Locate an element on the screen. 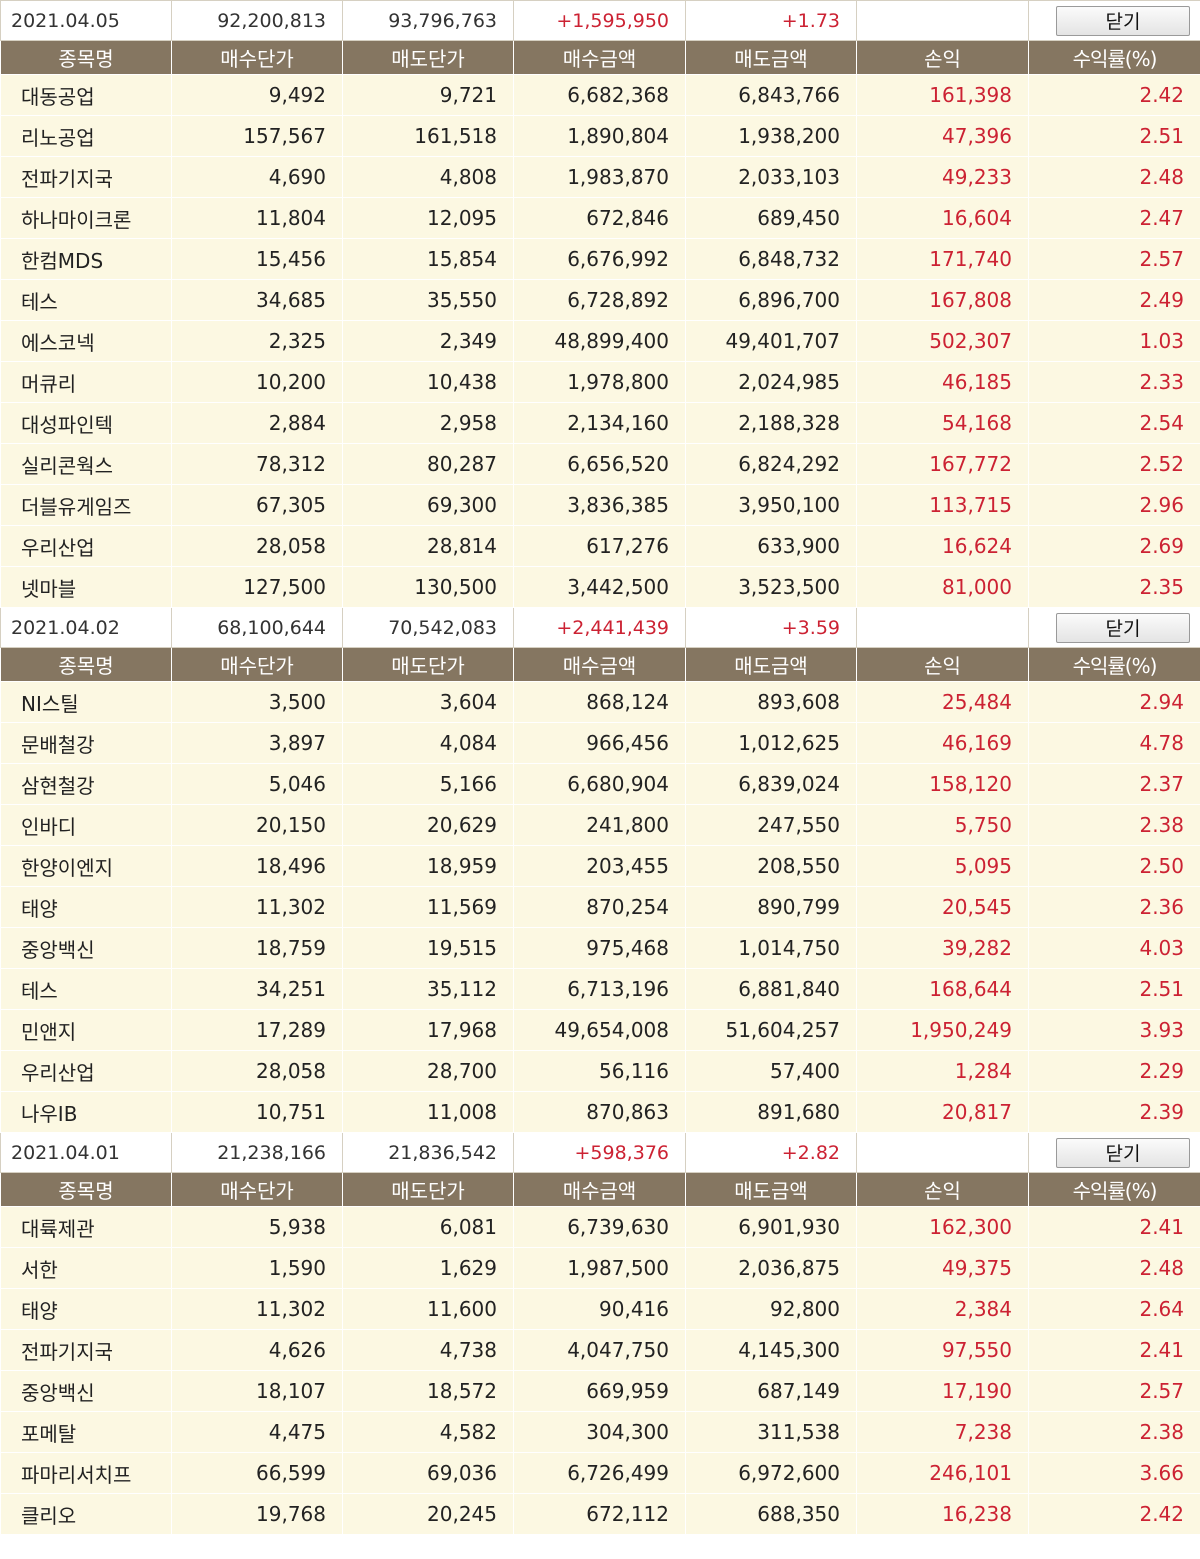 The height and width of the screenshot is (1559, 1200). buy-amount: 6,682,368 is located at coordinates (599, 95).